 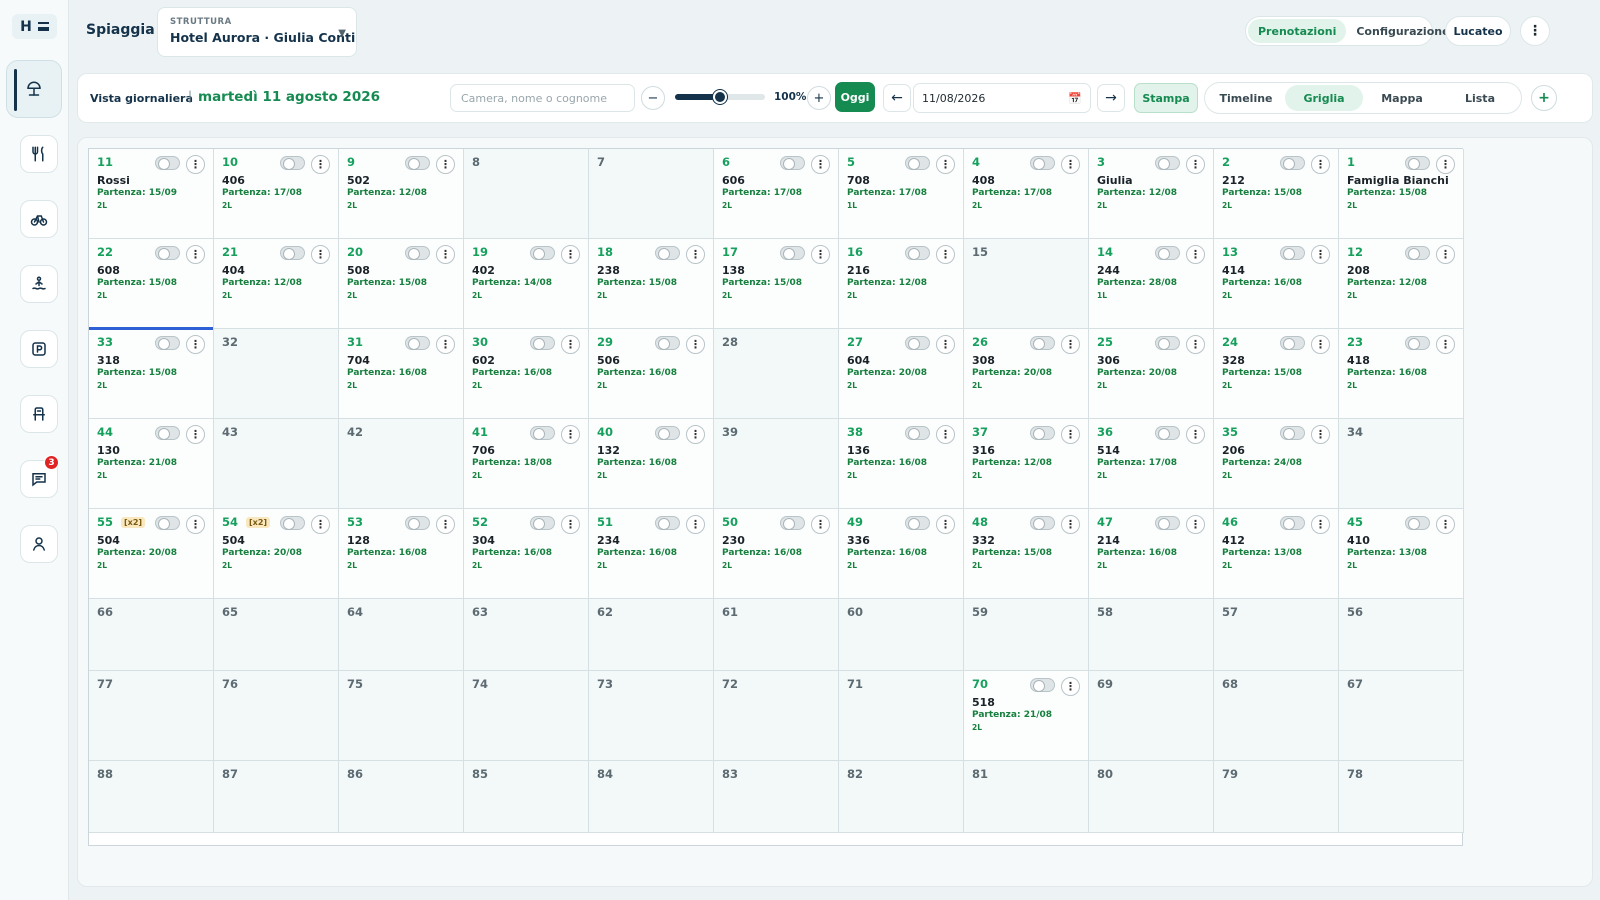 What do you see at coordinates (1276, 716) in the screenshot?
I see `umbrella-cell: 68` at bounding box center [1276, 716].